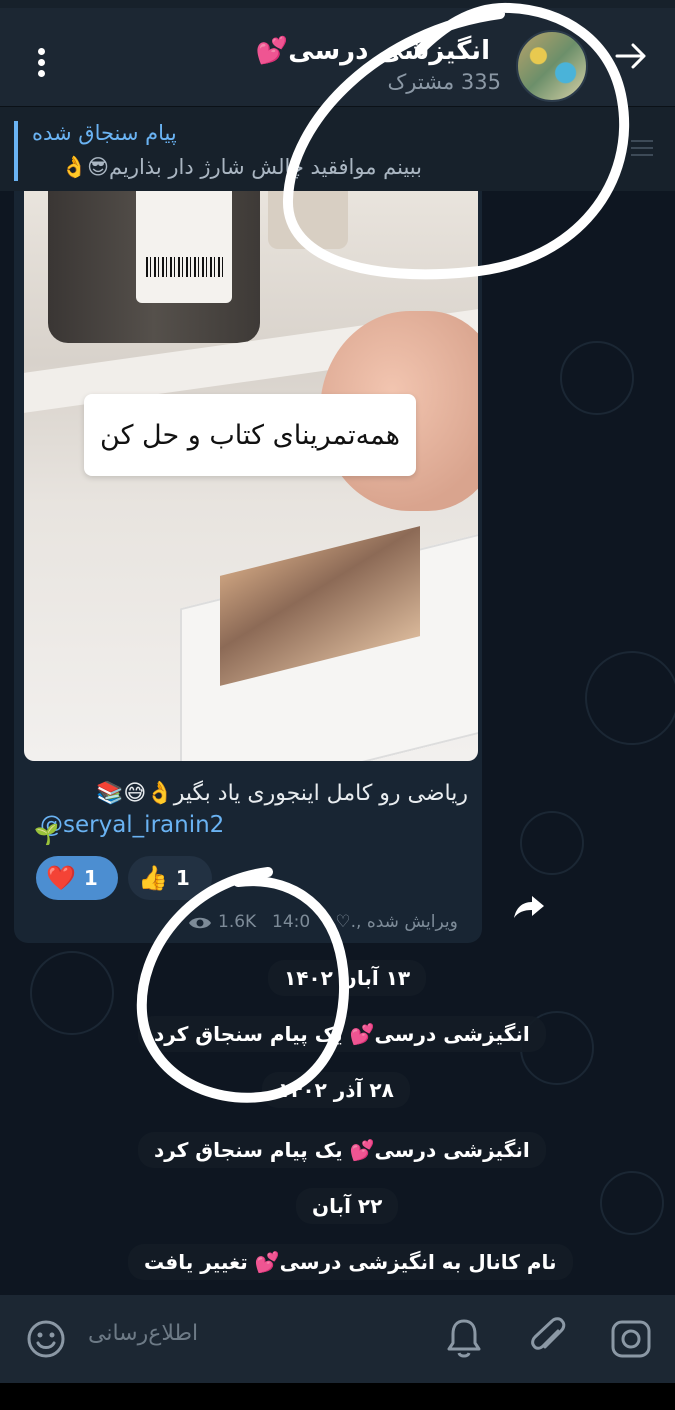  Describe the element at coordinates (529, 907) in the screenshot. I see `share-icon` at that location.